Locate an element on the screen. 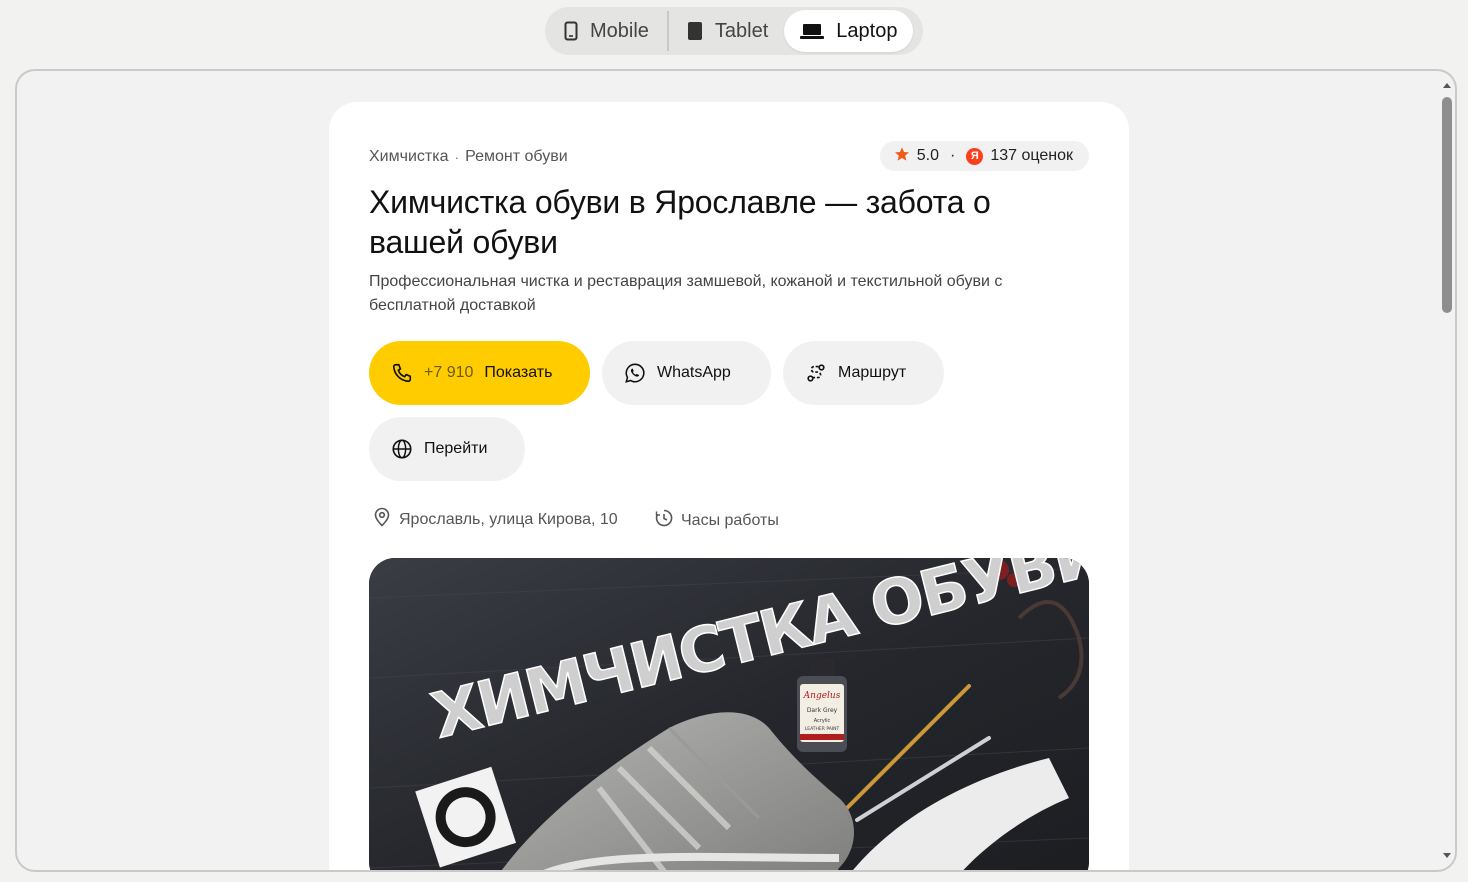 The width and height of the screenshot is (1468, 882). bottle-brand: Angelus is located at coordinates (822, 696).